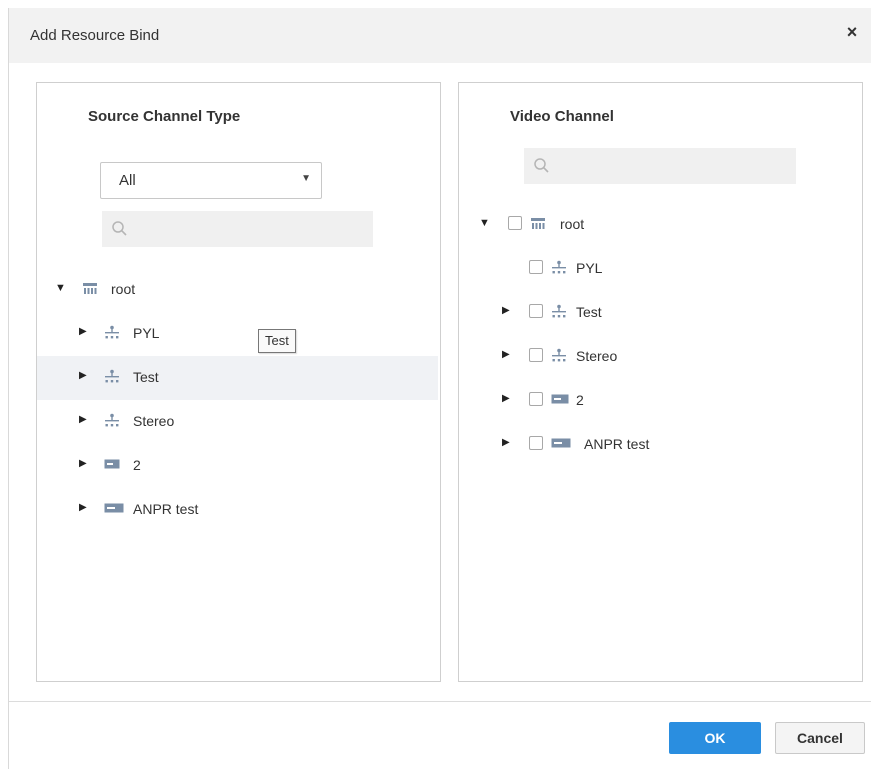 The width and height of the screenshot is (871, 769). What do you see at coordinates (820, 738) in the screenshot?
I see `cancel-button: Cancel` at bounding box center [820, 738].